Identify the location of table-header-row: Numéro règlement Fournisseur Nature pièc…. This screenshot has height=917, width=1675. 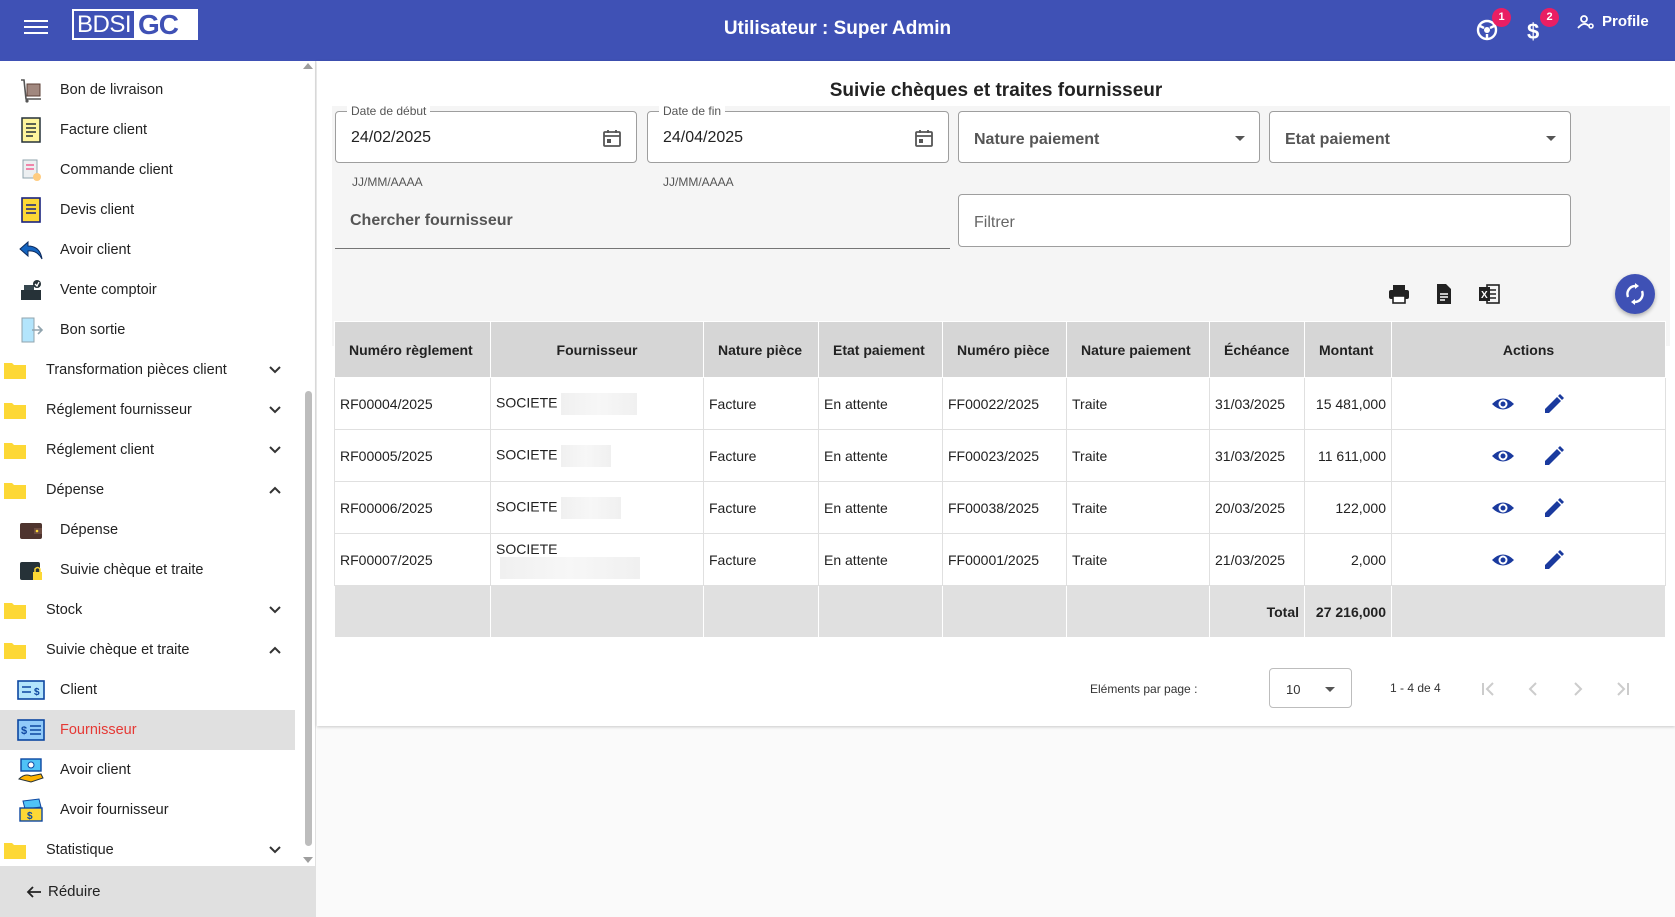
(1000, 349).